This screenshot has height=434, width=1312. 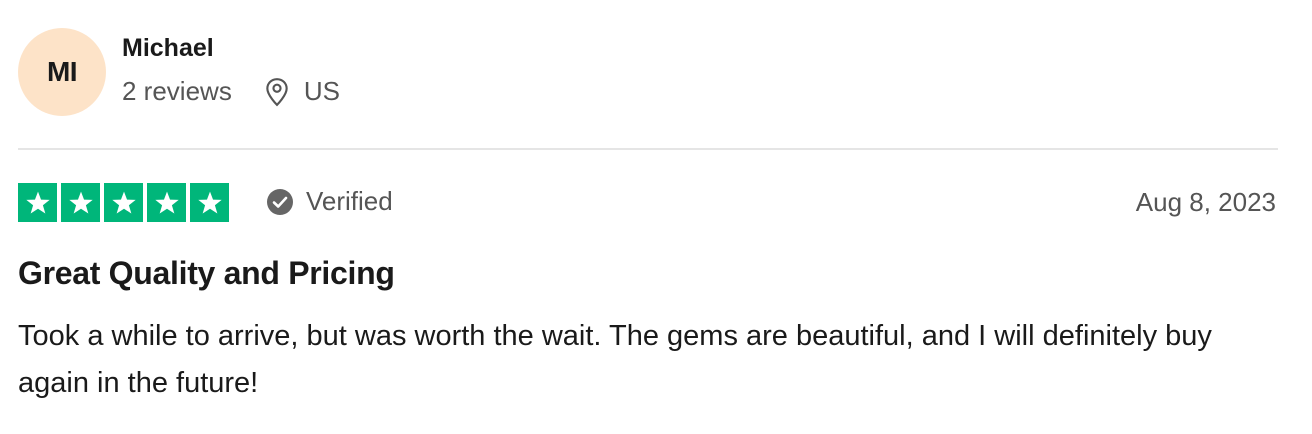 I want to click on divider, so click(x=648, y=149).